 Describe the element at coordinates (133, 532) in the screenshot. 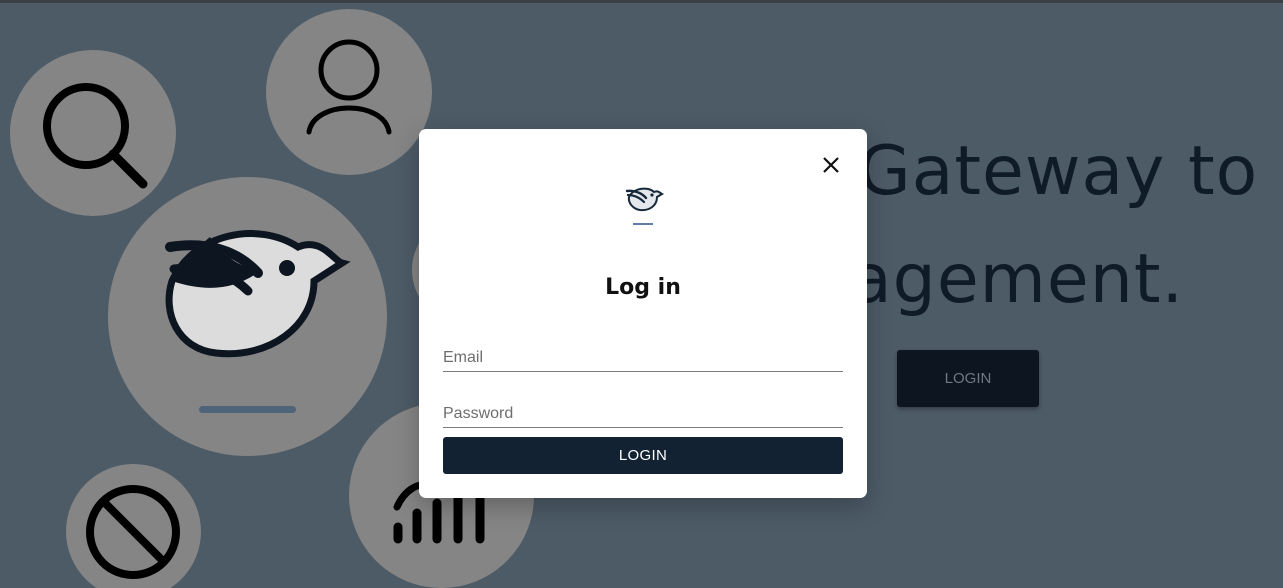

I see `block-icon` at that location.